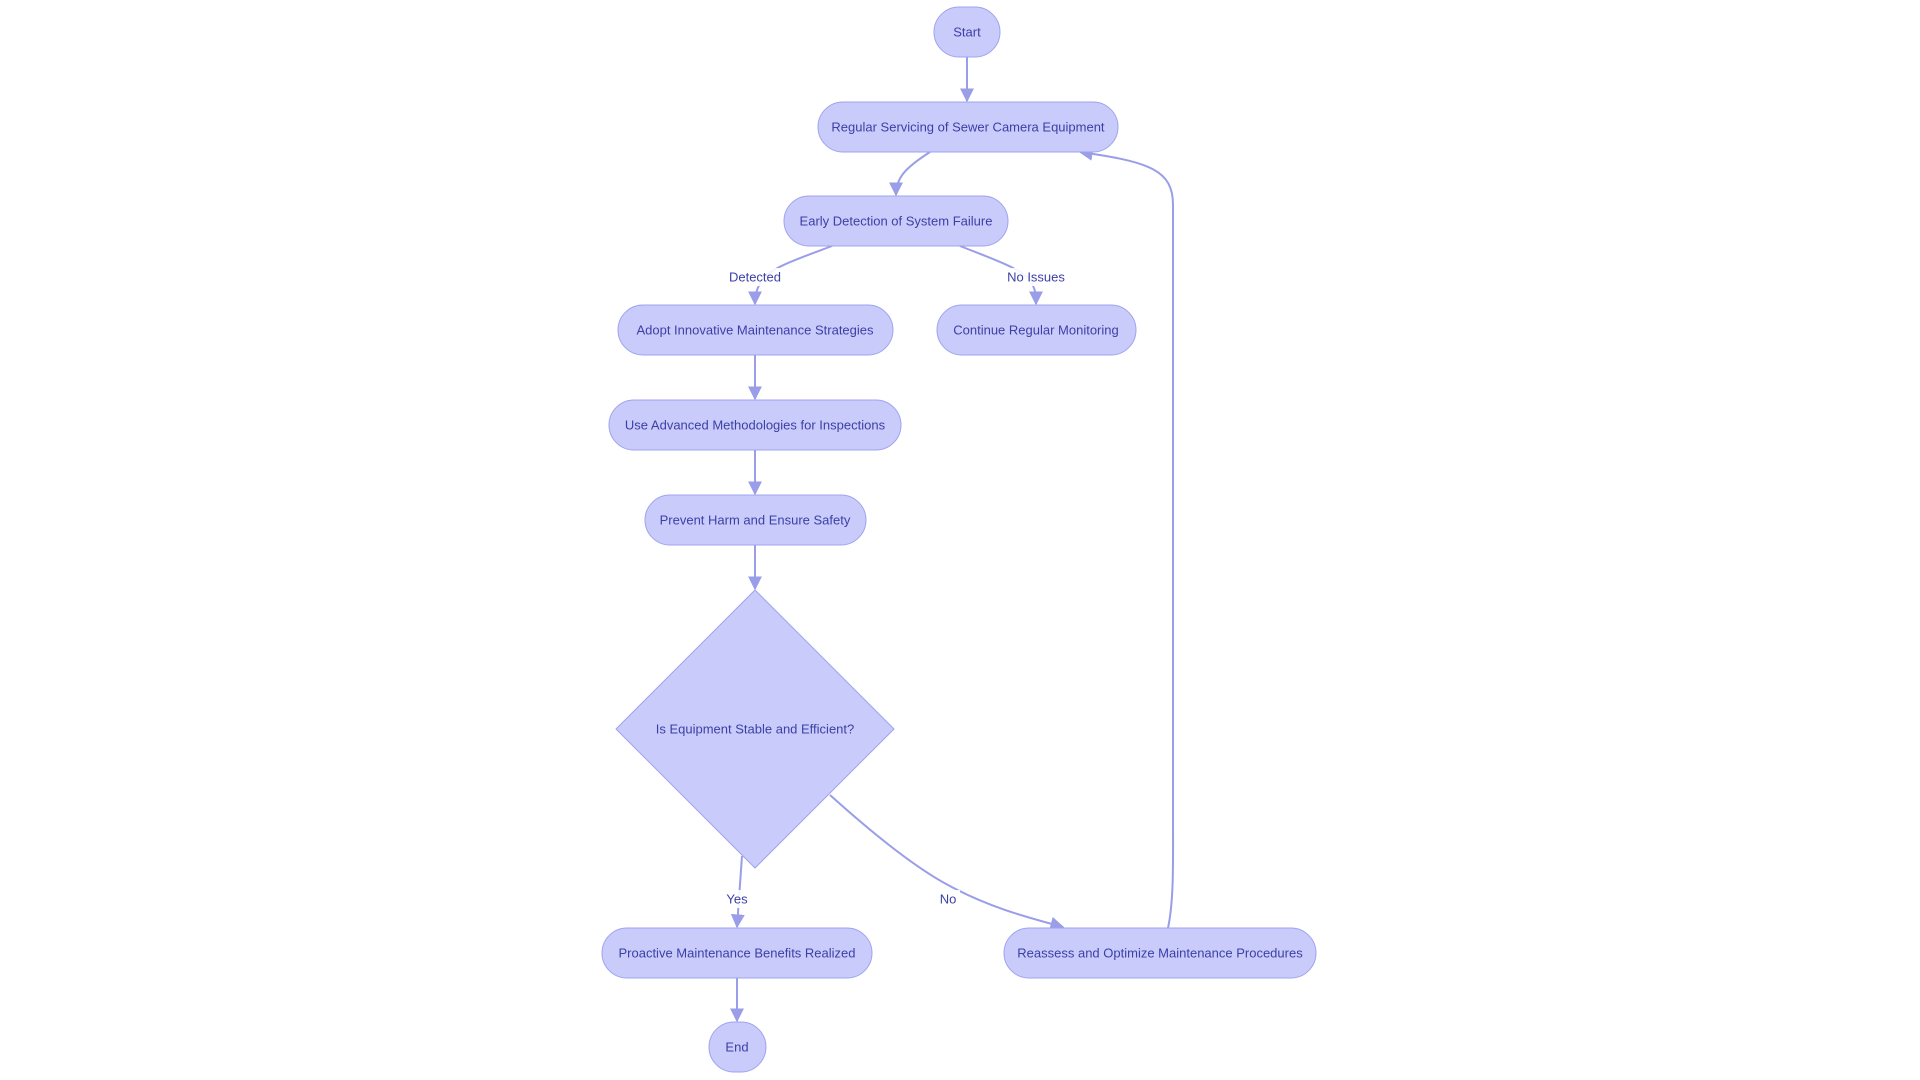 This screenshot has height=1080, width=1920. I want to click on edge-label-detected: Detected, so click(755, 277).